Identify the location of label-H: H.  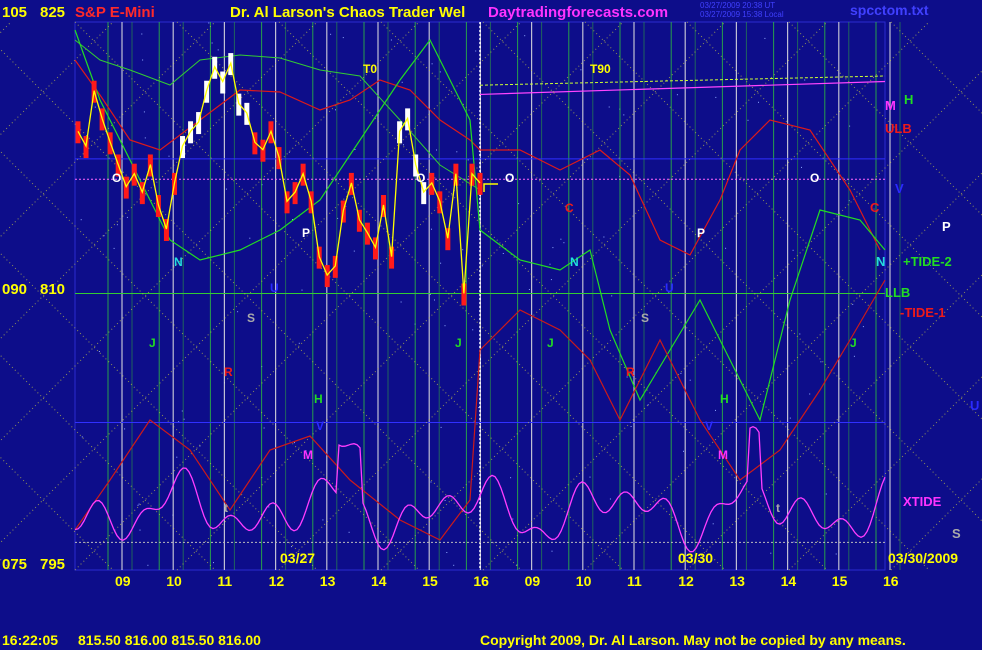
(908, 99).